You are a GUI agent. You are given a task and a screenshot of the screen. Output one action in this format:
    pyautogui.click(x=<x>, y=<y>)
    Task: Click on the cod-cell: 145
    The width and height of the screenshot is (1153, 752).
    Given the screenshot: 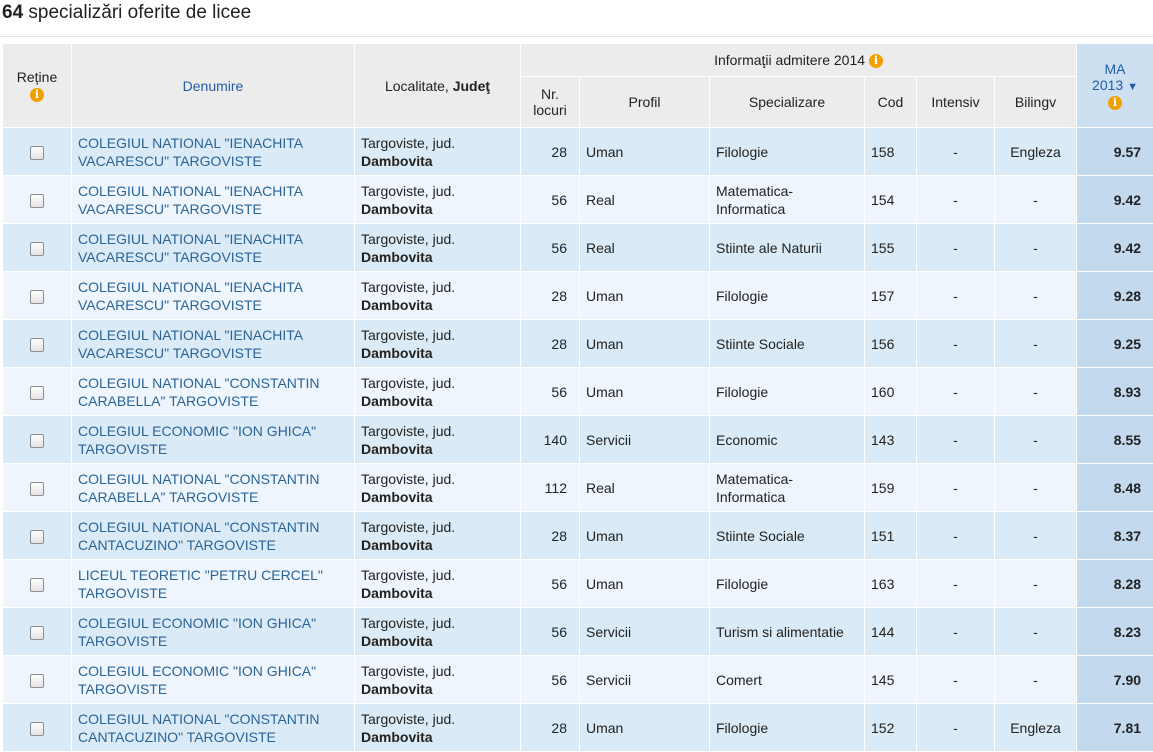 What is the action you would take?
    pyautogui.click(x=891, y=680)
    